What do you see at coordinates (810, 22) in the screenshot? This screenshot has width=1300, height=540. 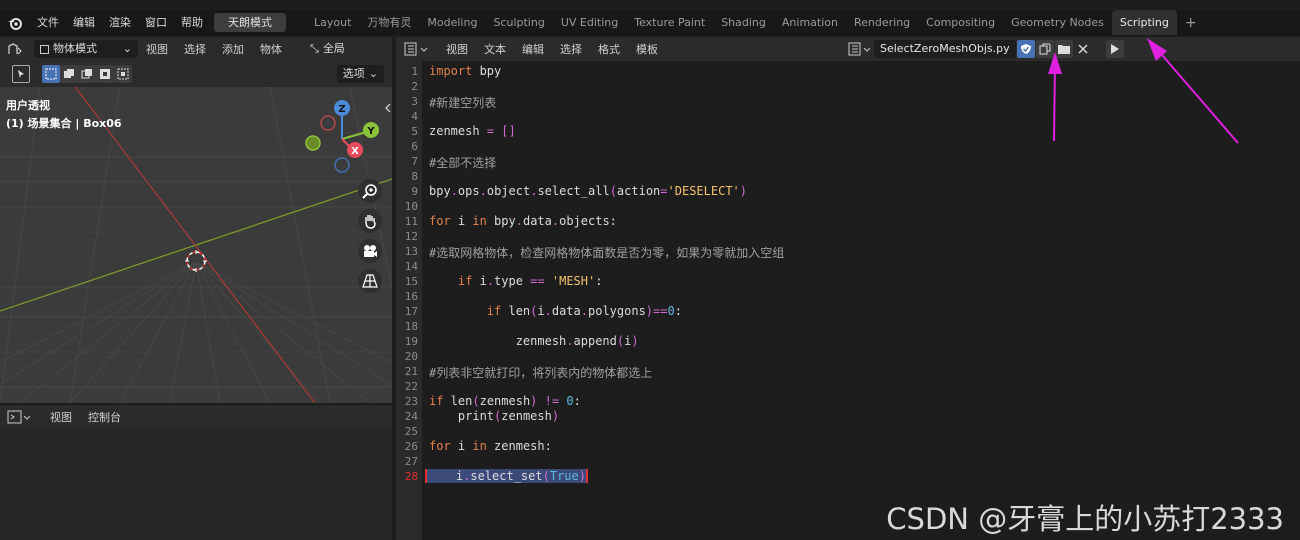 I see `tab-animation: Animation` at bounding box center [810, 22].